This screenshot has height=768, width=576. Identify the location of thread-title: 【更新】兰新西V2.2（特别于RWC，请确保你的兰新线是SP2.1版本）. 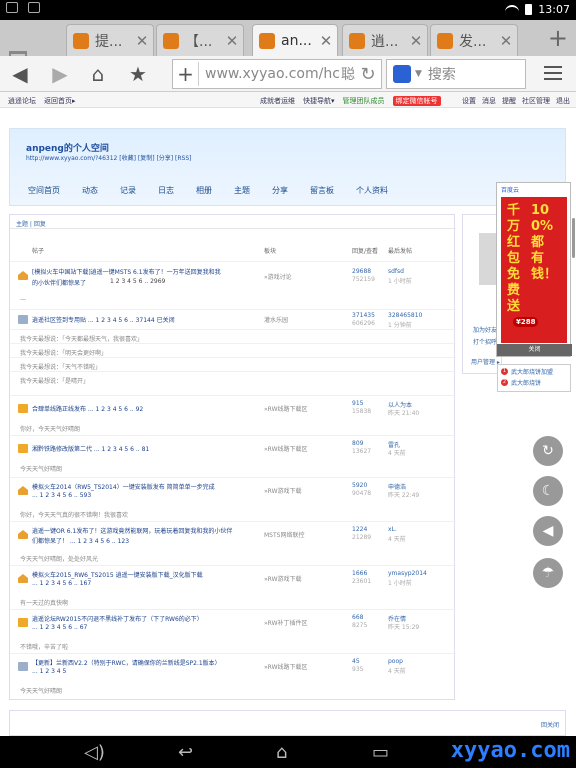
(126, 662).